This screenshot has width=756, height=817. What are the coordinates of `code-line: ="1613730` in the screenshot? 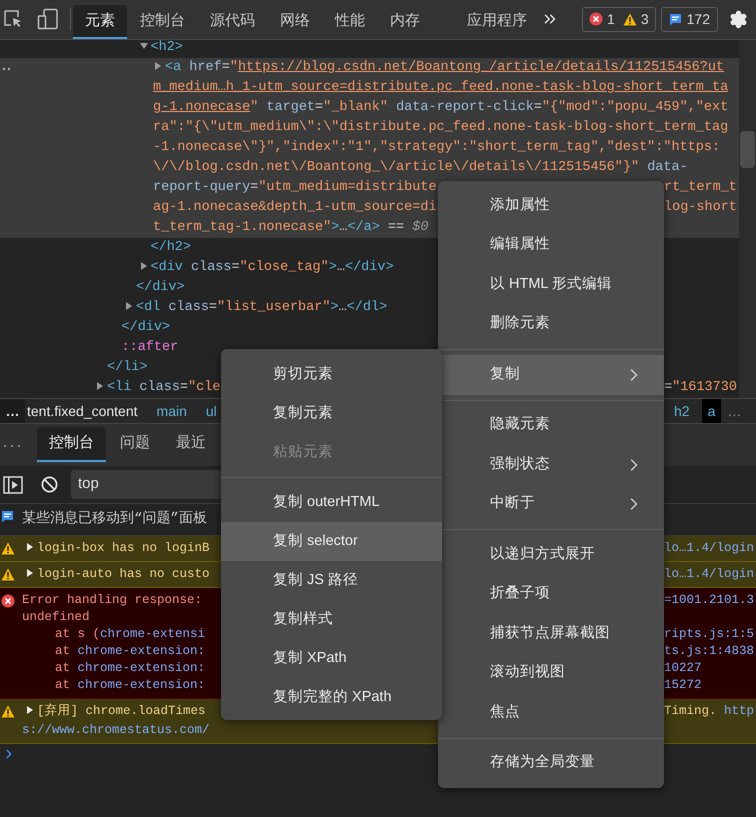 It's located at (700, 387).